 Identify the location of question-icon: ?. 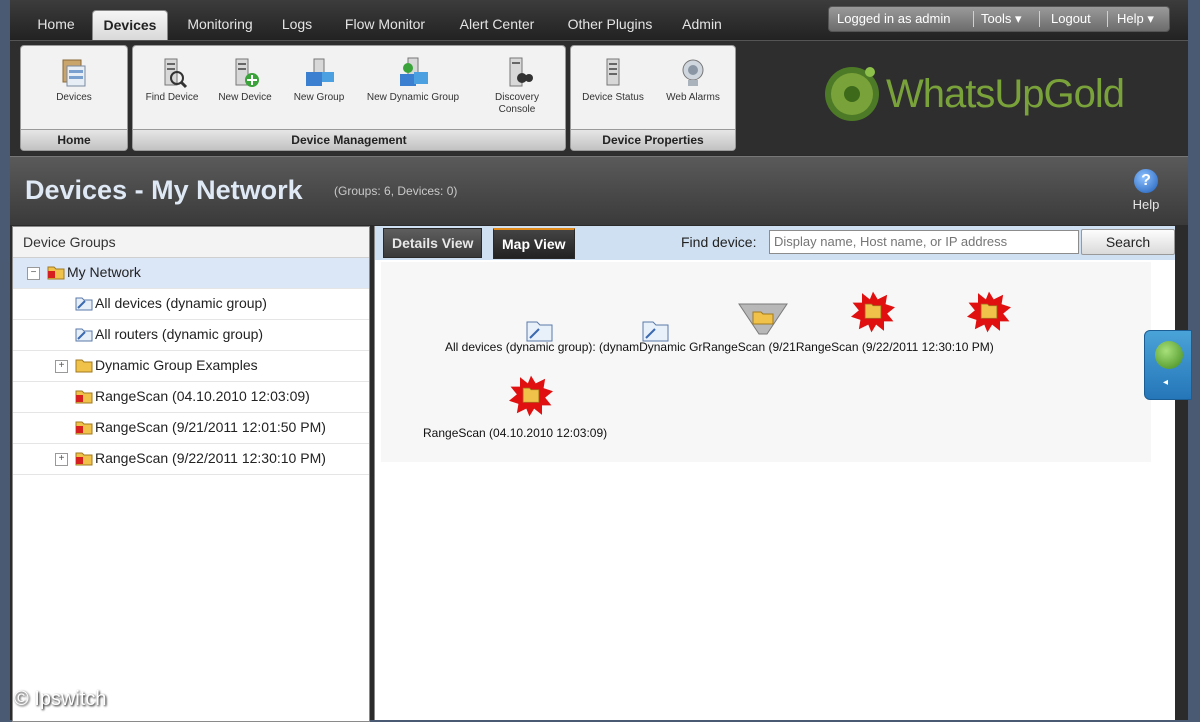
(1146, 181).